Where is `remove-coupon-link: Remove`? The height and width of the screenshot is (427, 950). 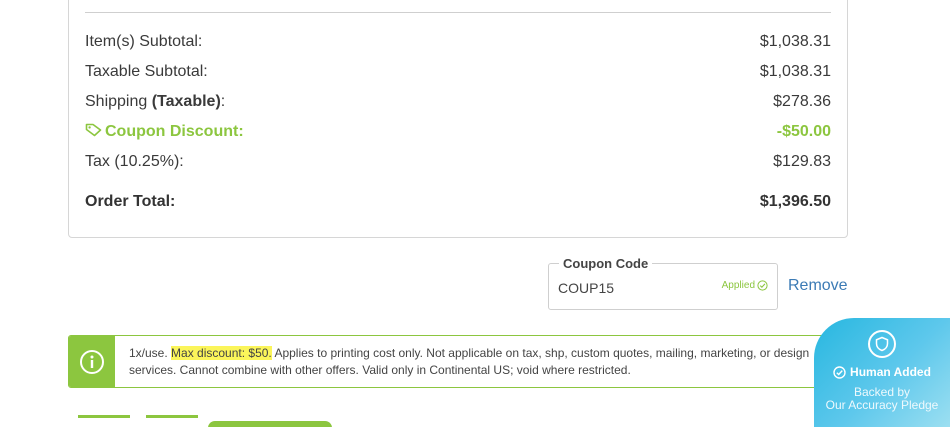
remove-coupon-link: Remove is located at coordinates (818, 286).